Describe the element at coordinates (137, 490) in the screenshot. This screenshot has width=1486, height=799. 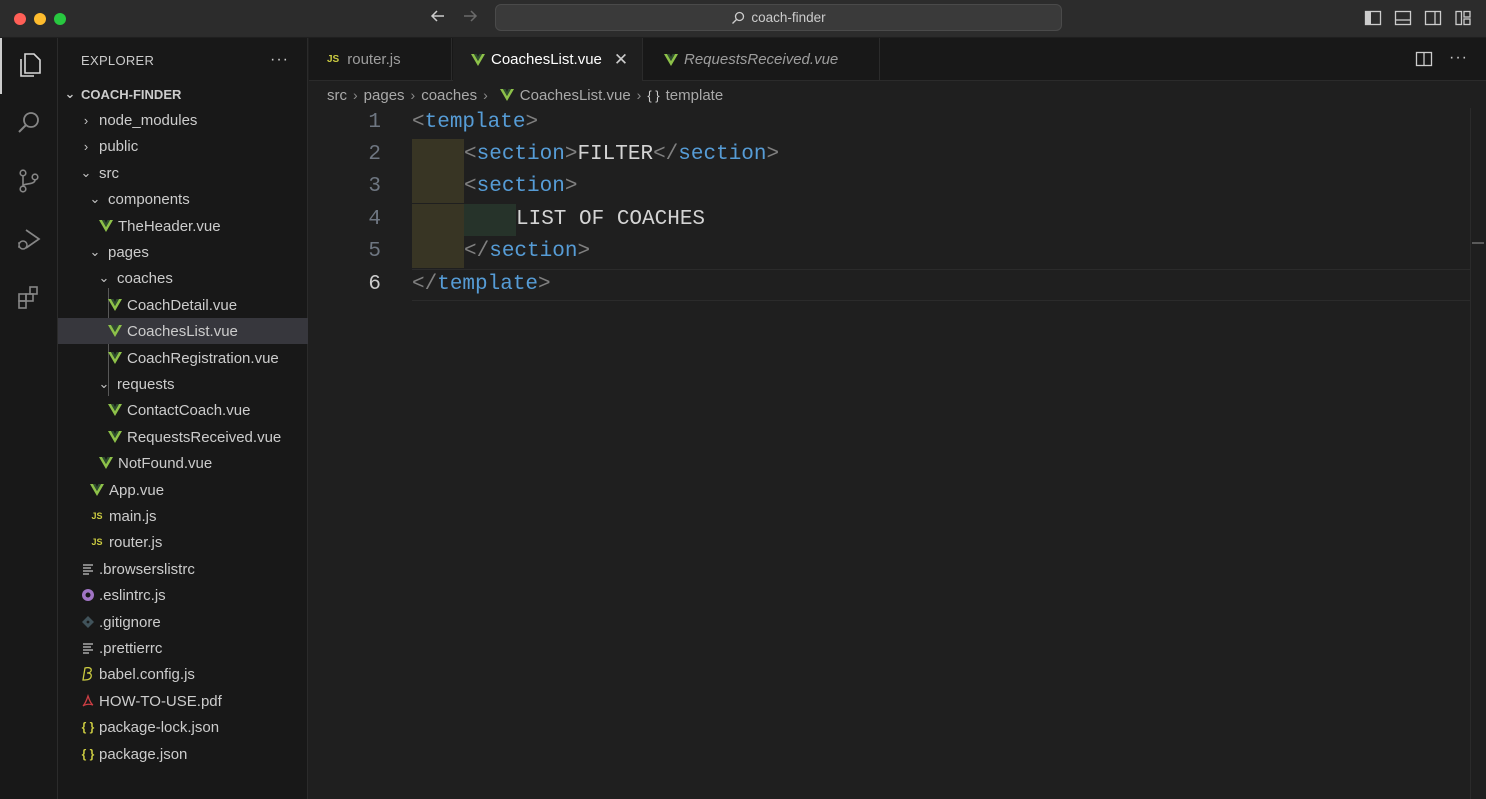
I see `tree-label: App.vue` at that location.